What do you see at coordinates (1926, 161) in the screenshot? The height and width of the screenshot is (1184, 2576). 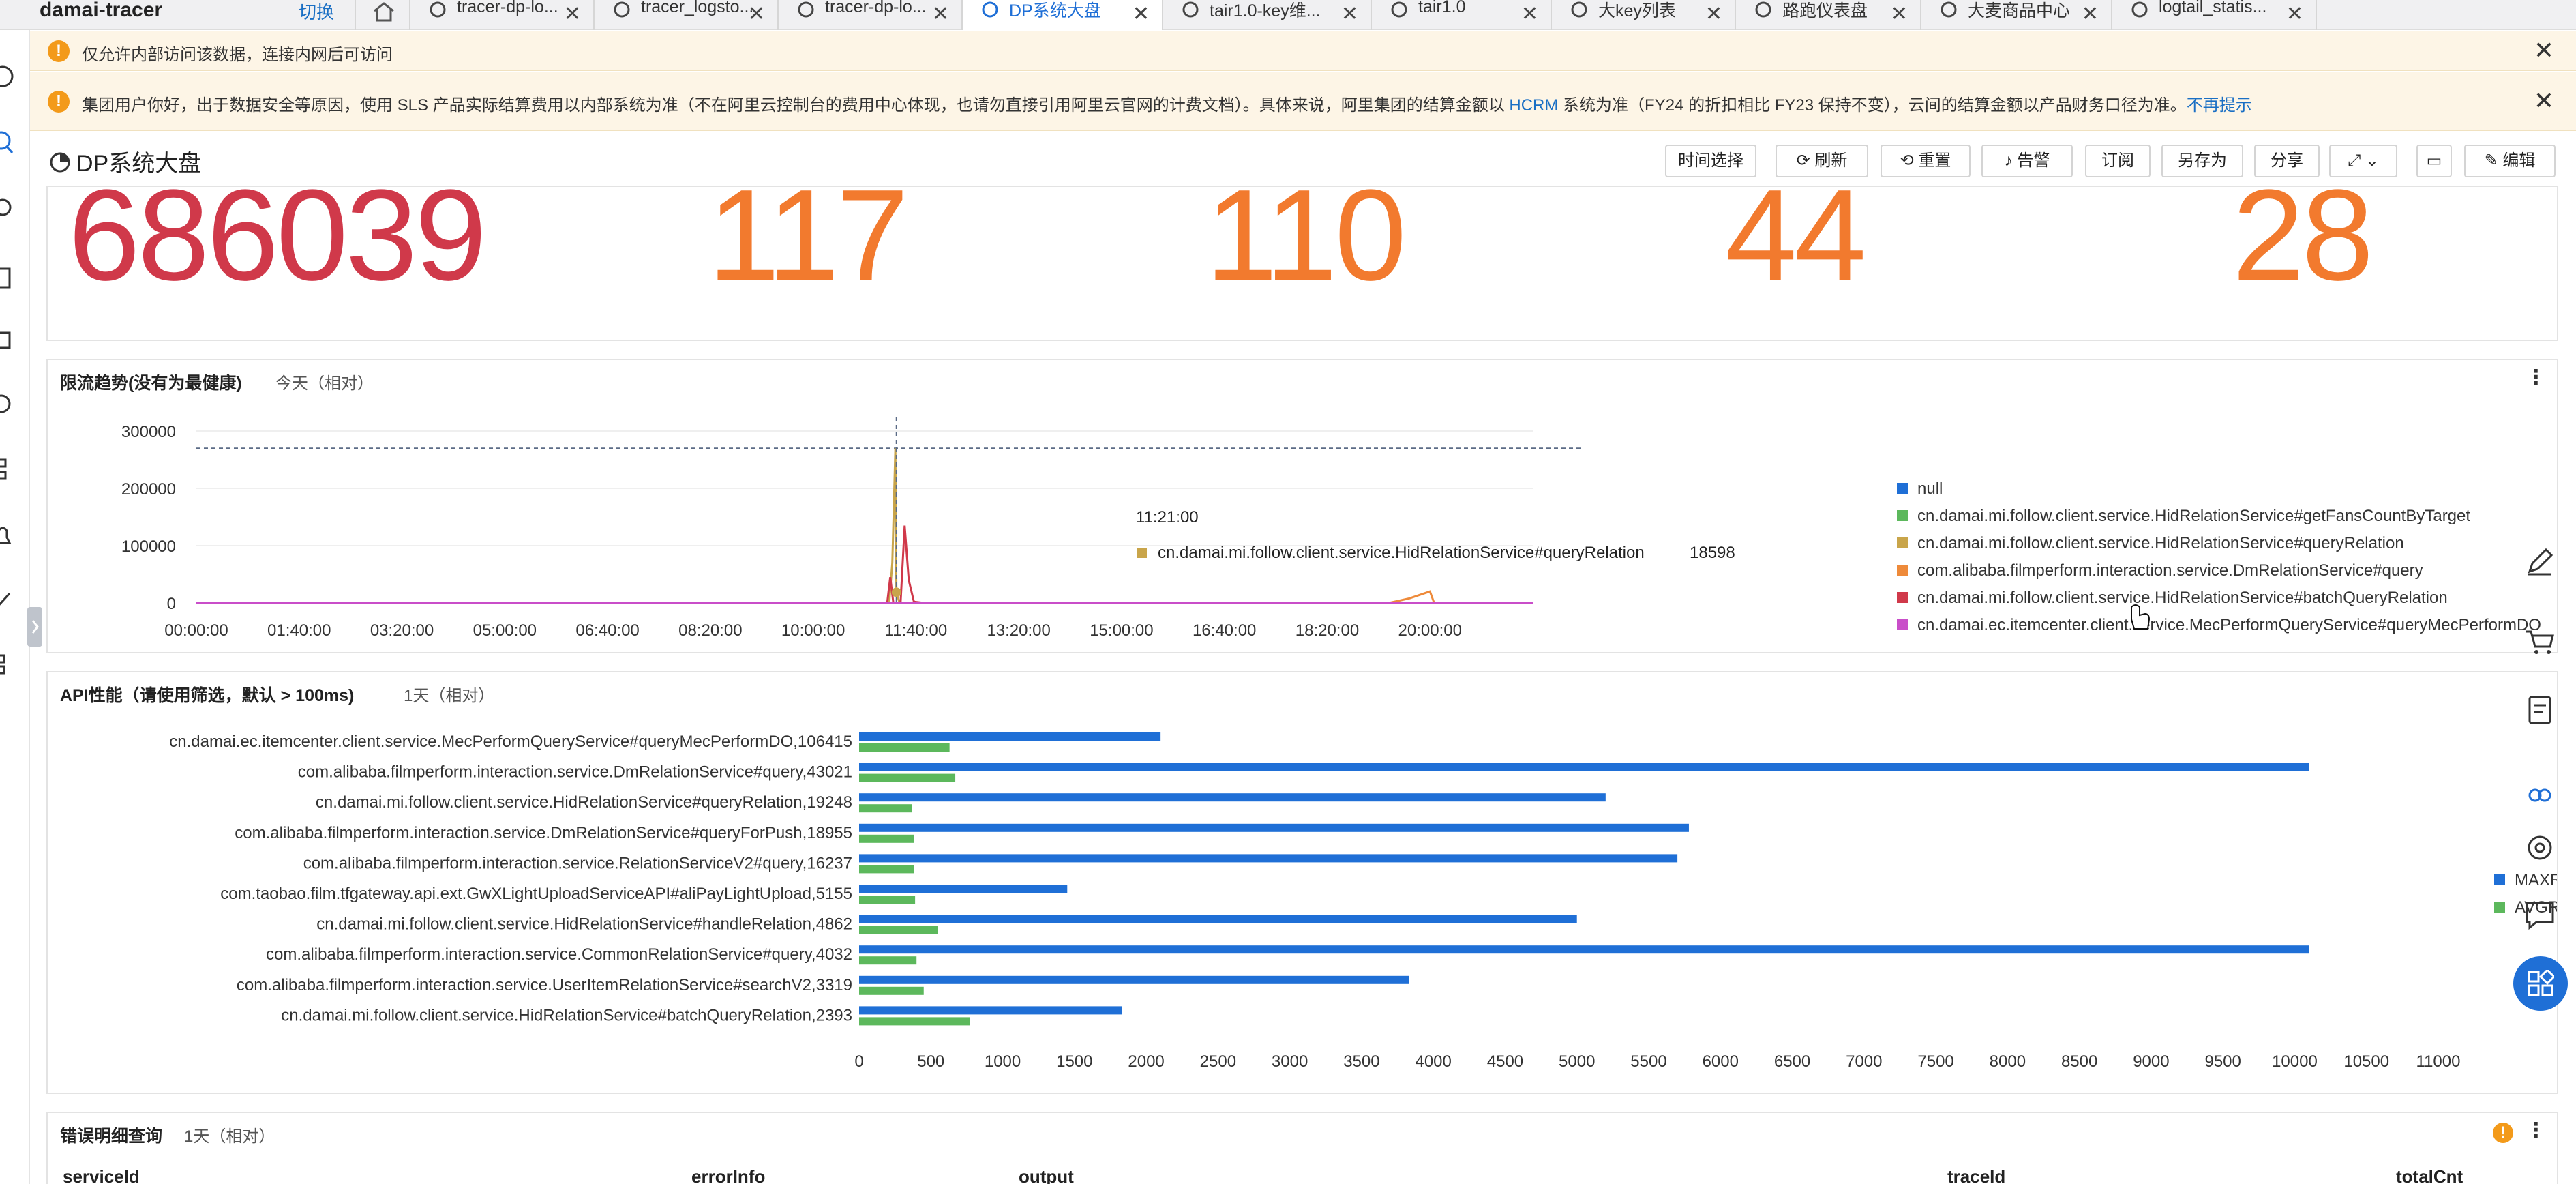 I see `reset-button: ⟲ 重置` at bounding box center [1926, 161].